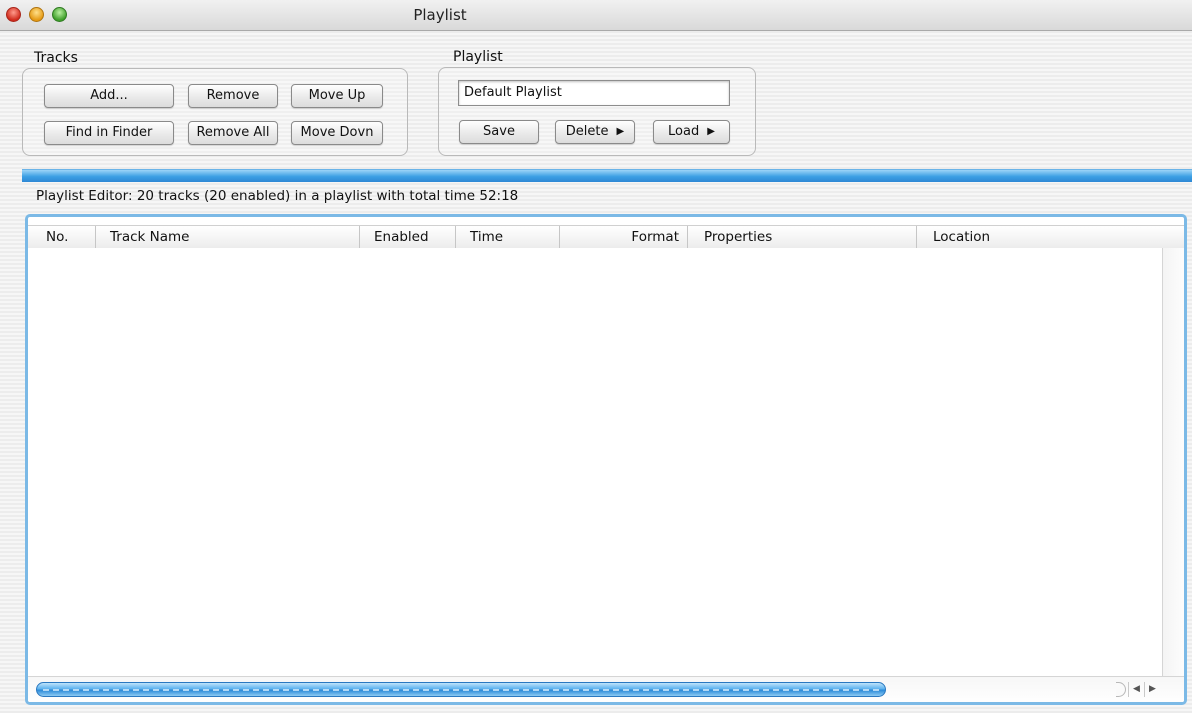  What do you see at coordinates (109, 133) in the screenshot?
I see `find-in-finder-button: Find in Finder` at bounding box center [109, 133].